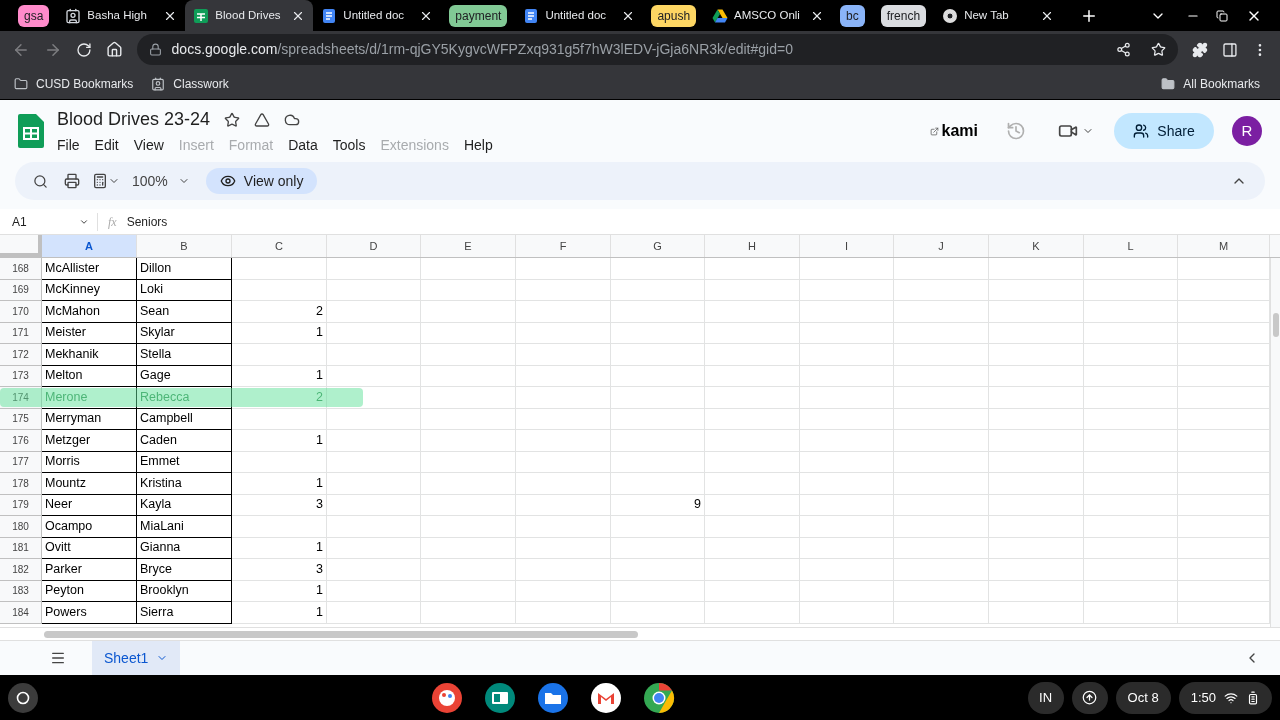  I want to click on column-header: H, so click(752, 246).